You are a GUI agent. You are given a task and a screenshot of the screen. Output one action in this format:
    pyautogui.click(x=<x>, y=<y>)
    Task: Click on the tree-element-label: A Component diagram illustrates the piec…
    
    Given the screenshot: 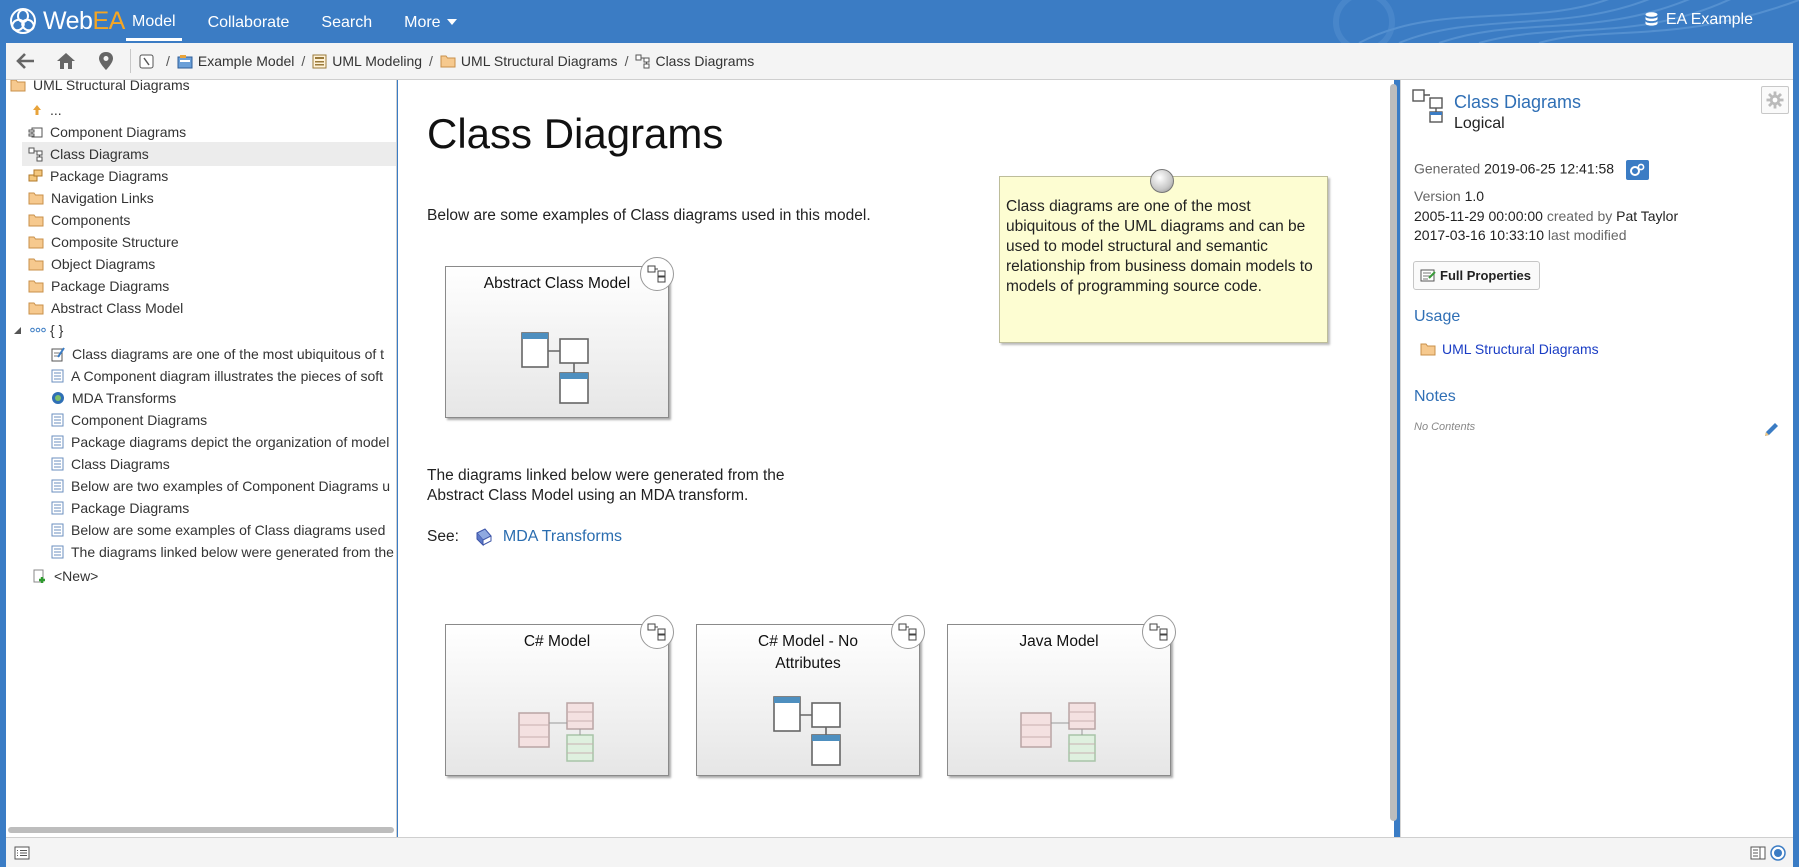 What is the action you would take?
    pyautogui.click(x=227, y=376)
    